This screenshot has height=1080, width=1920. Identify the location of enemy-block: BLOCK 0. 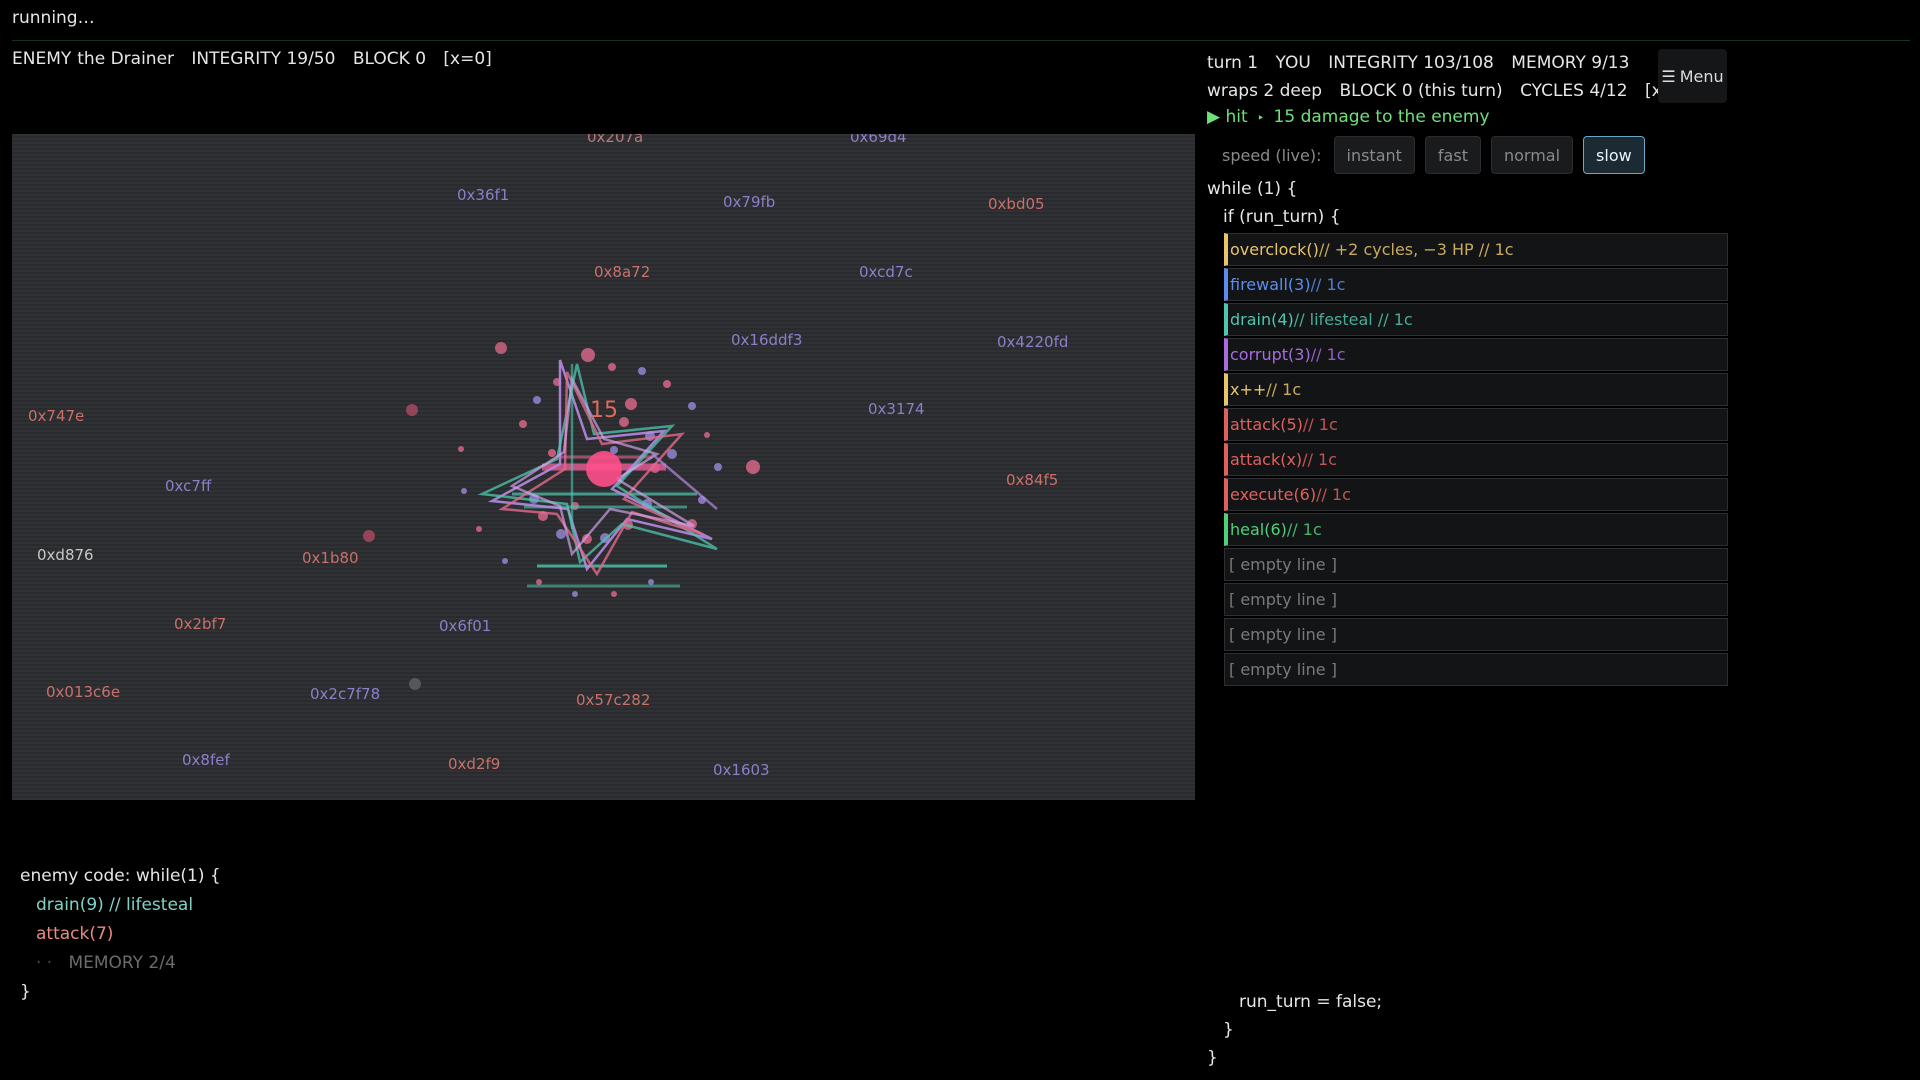
(389, 59).